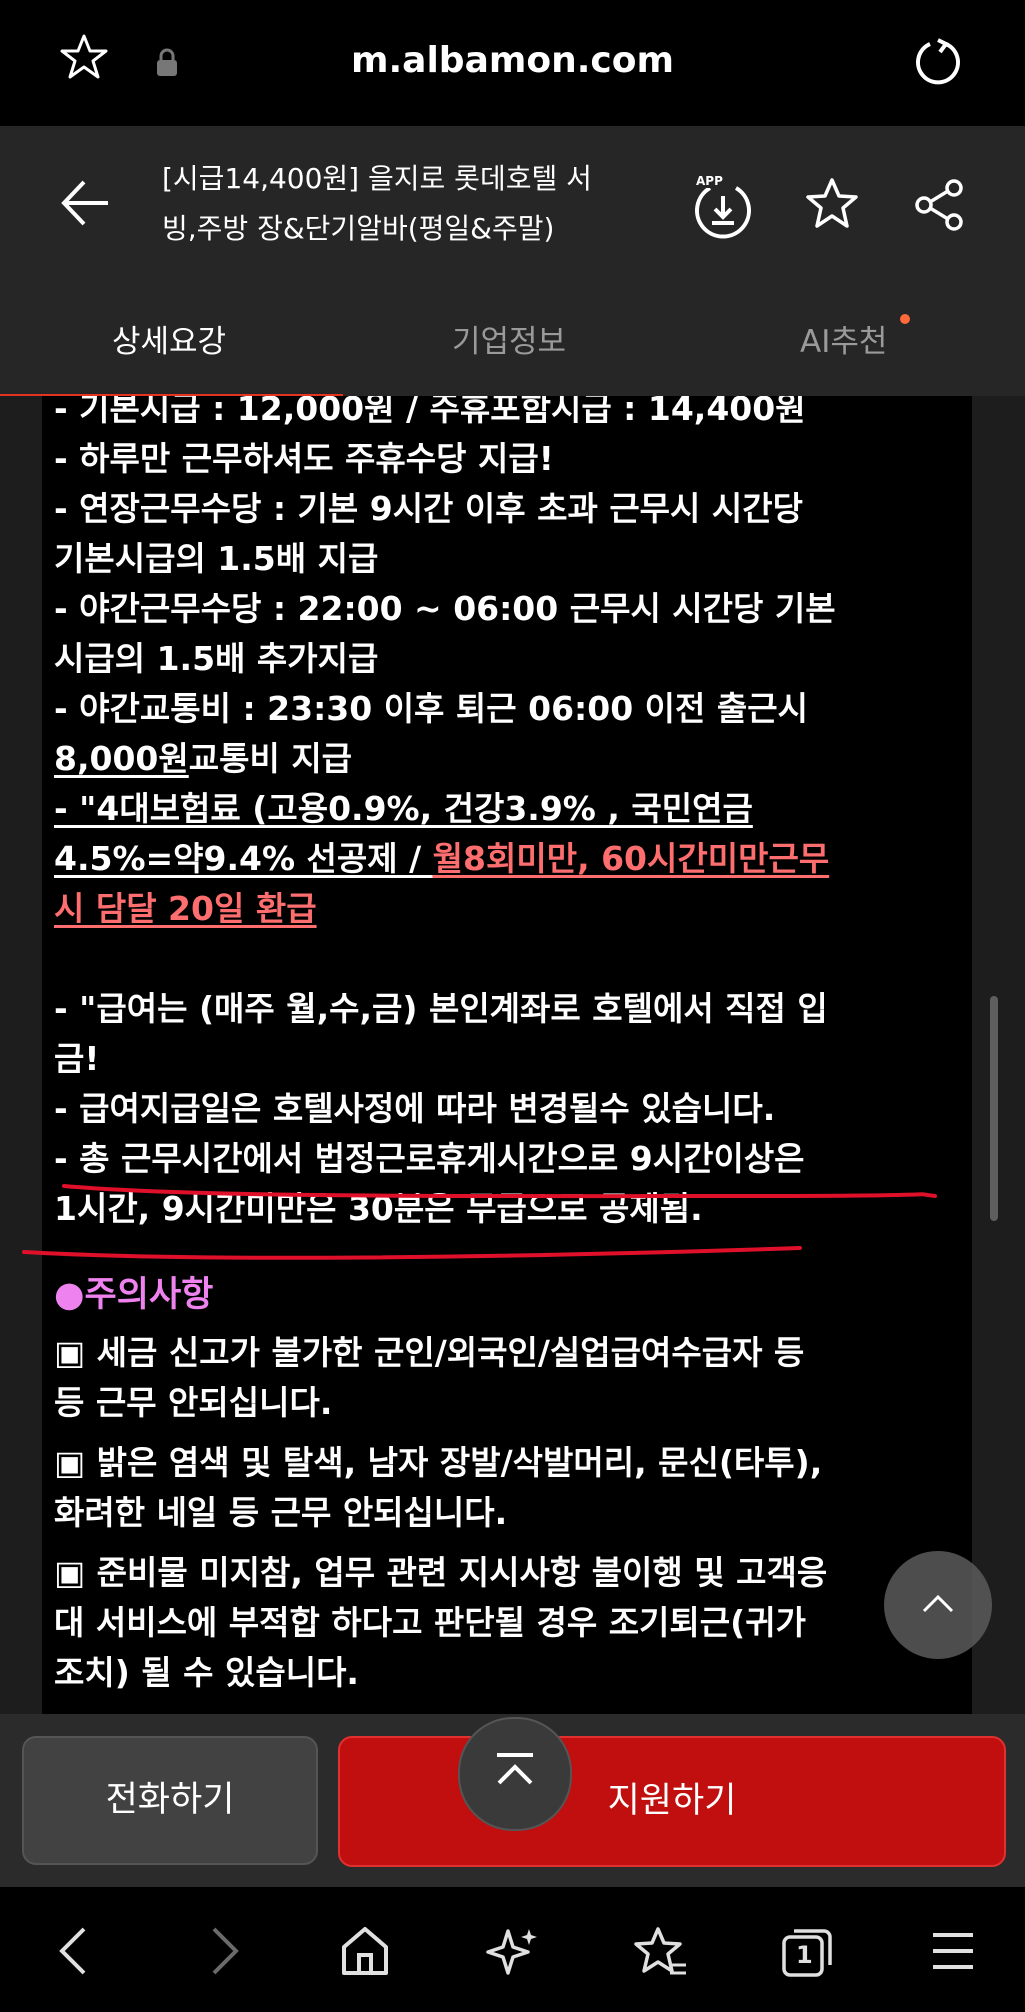 This screenshot has height=2012, width=1025. I want to click on tabs-button: 1, so click(807, 1952).